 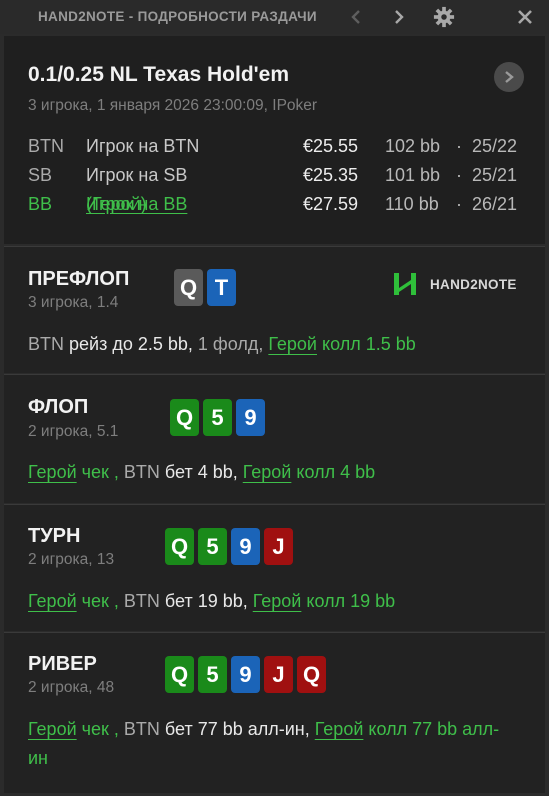 I want to click on player-stack-bb: 101 bb, so click(x=413, y=175).